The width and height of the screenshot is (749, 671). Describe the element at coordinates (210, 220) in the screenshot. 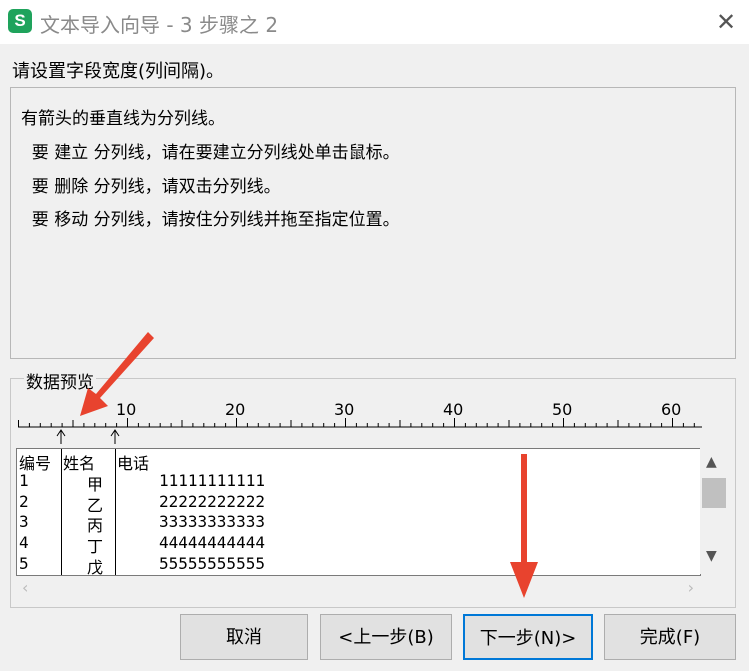

I see `help-line-4: 要 移动 分列线，请按住分列线并拖至指定位置。` at that location.